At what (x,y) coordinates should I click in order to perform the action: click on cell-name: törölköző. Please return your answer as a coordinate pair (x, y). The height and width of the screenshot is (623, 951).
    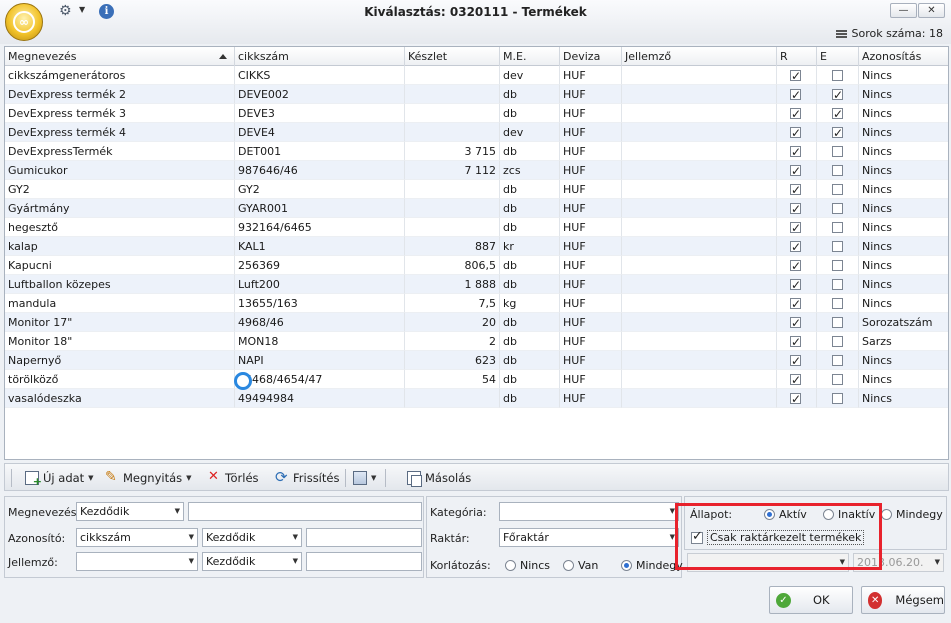
    Looking at the image, I should click on (120, 379).